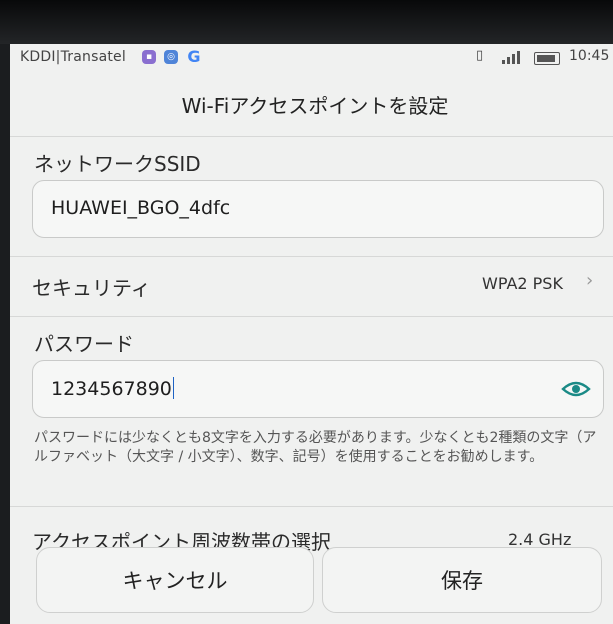  What do you see at coordinates (73, 57) in the screenshot?
I see `carrier-label: KDDI|Transatel` at bounding box center [73, 57].